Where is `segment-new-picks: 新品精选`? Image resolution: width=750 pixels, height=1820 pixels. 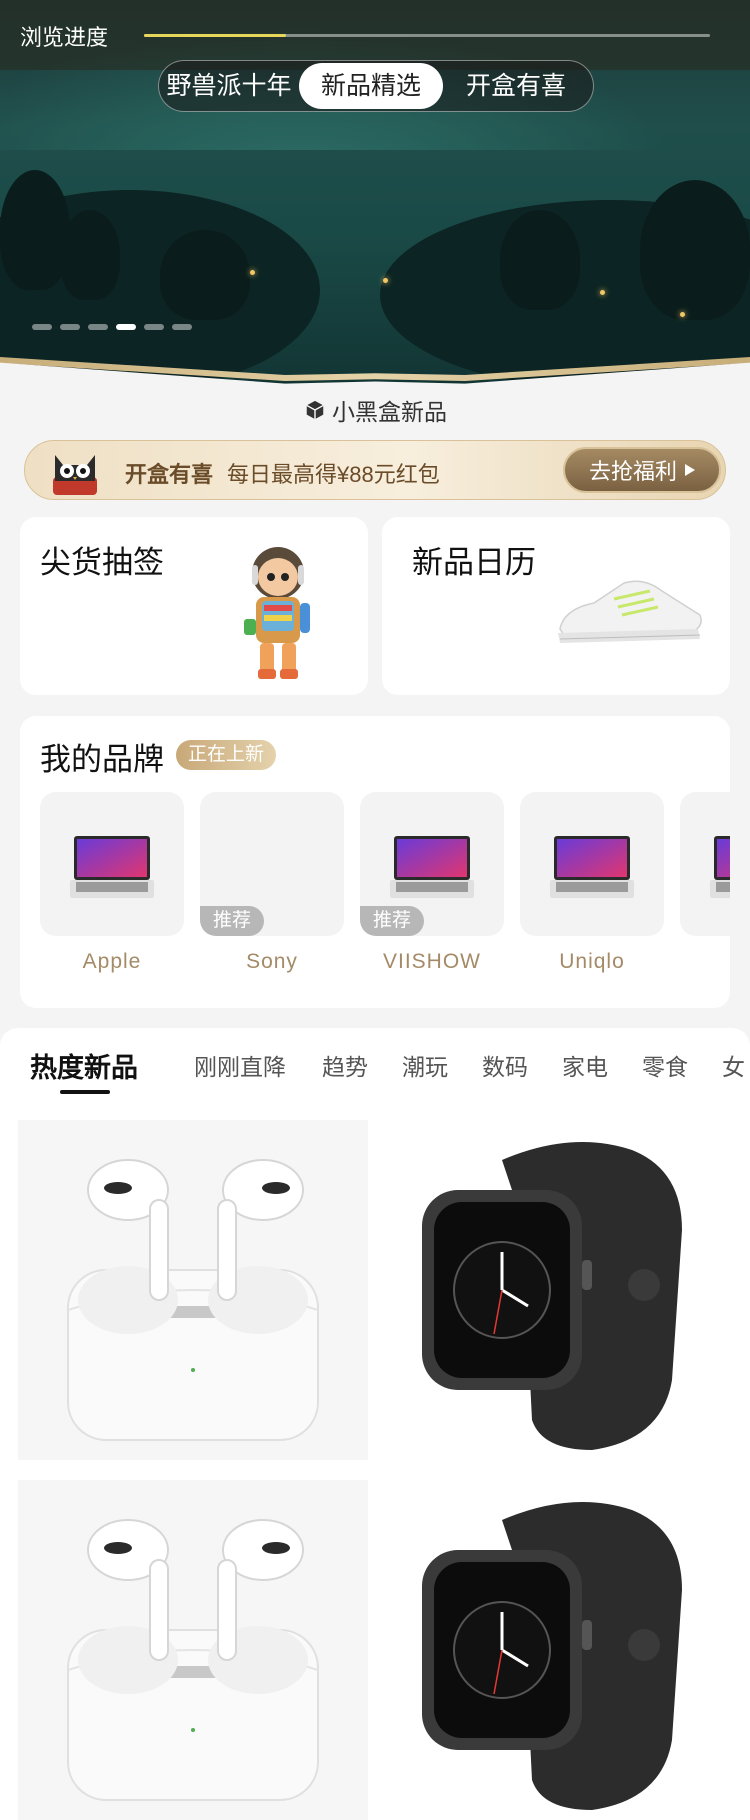
segment-new-picks: 新品精选 is located at coordinates (371, 86).